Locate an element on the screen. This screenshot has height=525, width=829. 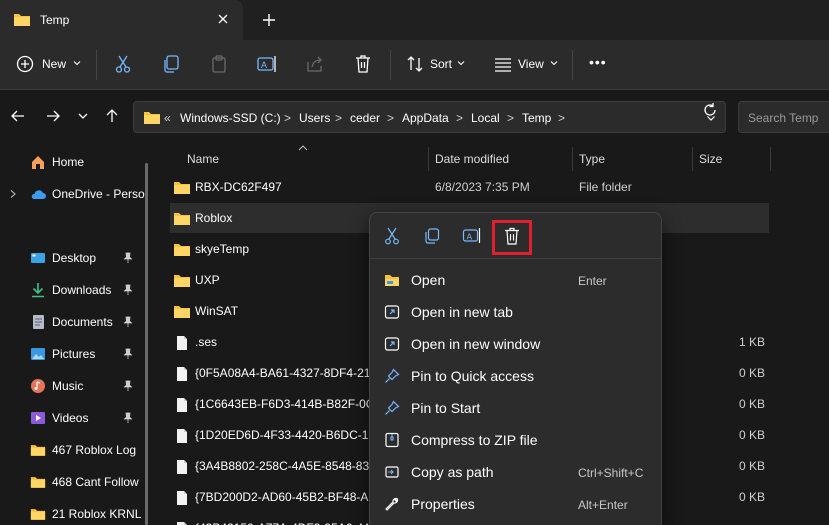
sidebar-item-21-roblox-krnl: 21 Roblox KRNL is located at coordinates (72, 512).